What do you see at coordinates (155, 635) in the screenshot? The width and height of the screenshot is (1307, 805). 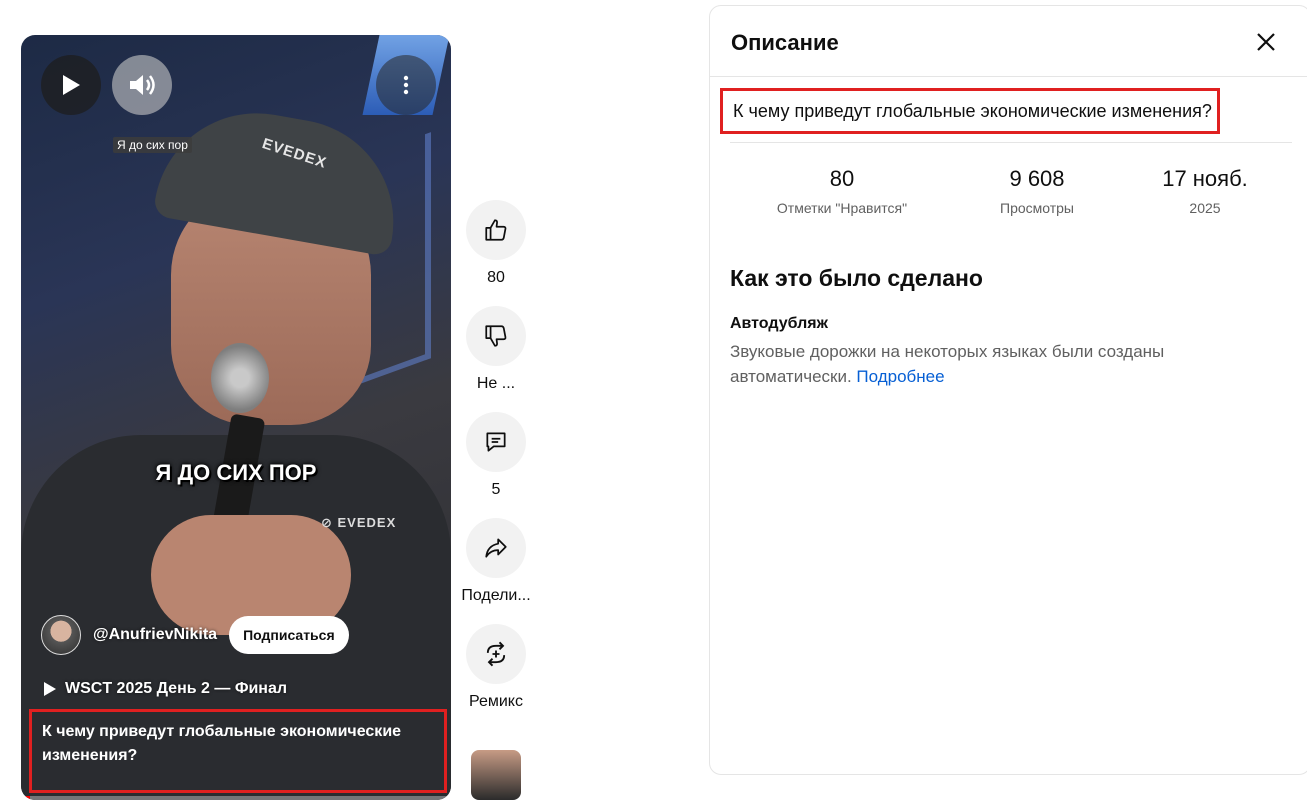 I see `channel-name: @AnufrievNikita` at bounding box center [155, 635].